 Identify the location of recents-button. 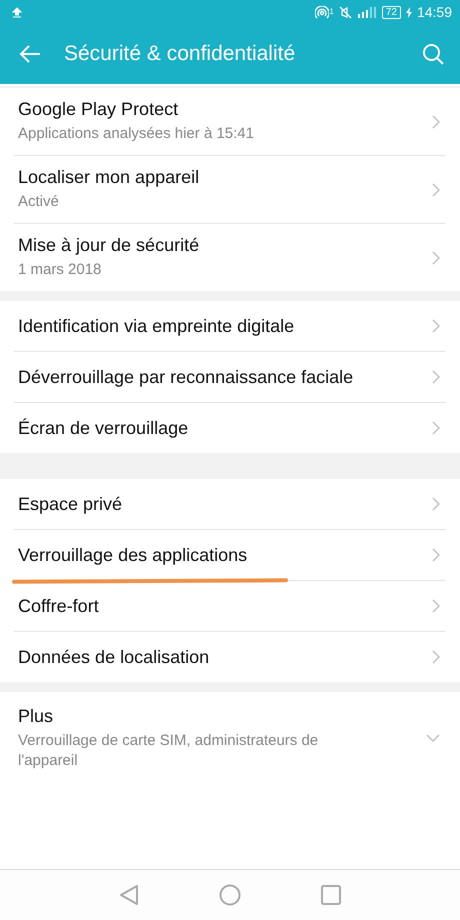
(331, 895).